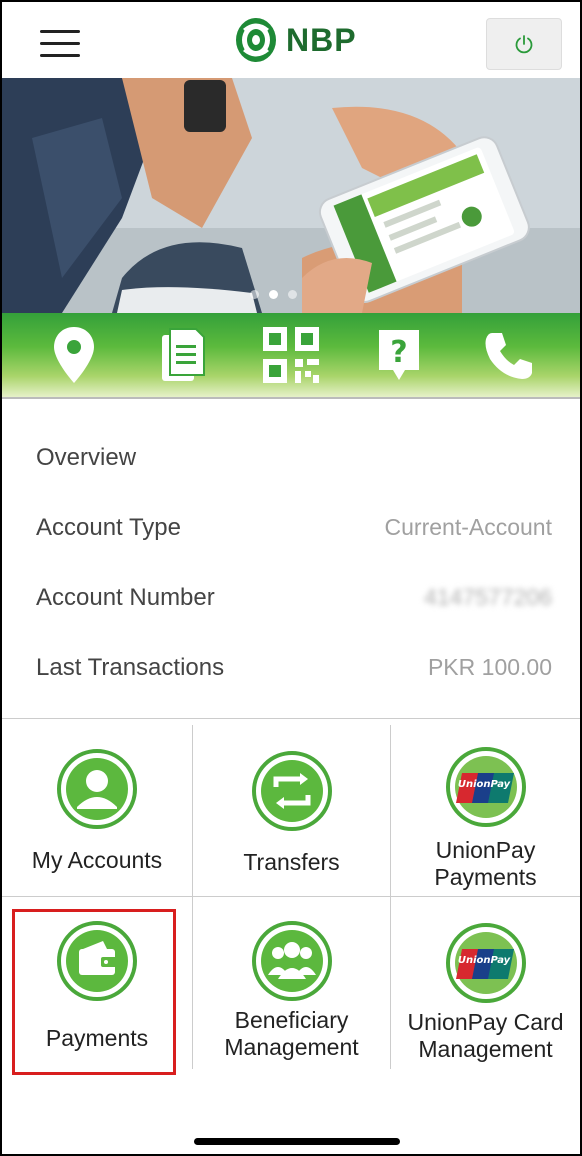 The image size is (582, 1156). Describe the element at coordinates (125, 597) in the screenshot. I see `account-number-label: Account Number` at that location.